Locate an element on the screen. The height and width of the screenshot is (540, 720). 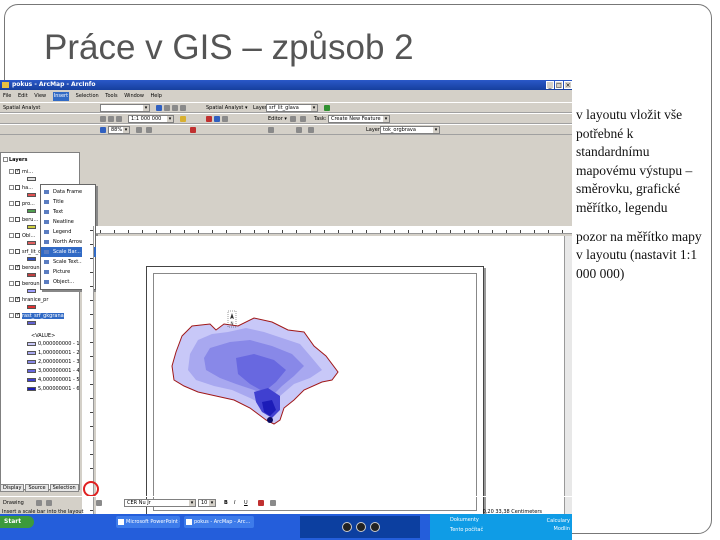
menu-tools: Tools is located at coordinates (111, 96).